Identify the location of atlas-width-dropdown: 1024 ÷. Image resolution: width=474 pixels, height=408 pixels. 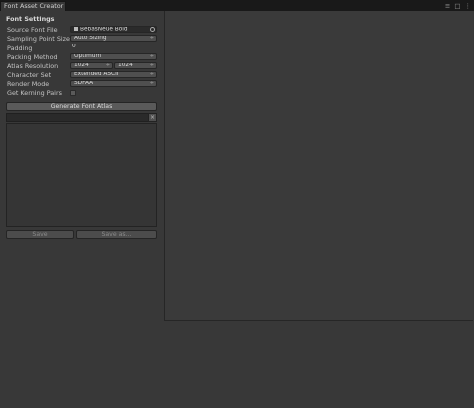
(91, 65).